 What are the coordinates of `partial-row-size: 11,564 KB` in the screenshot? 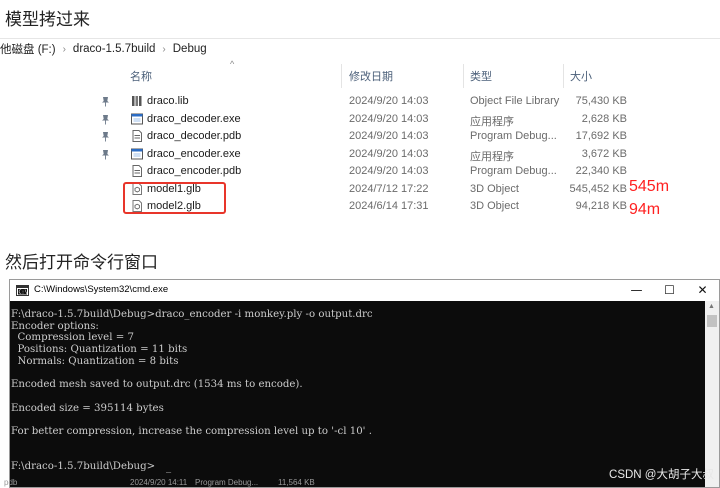 It's located at (296, 482).